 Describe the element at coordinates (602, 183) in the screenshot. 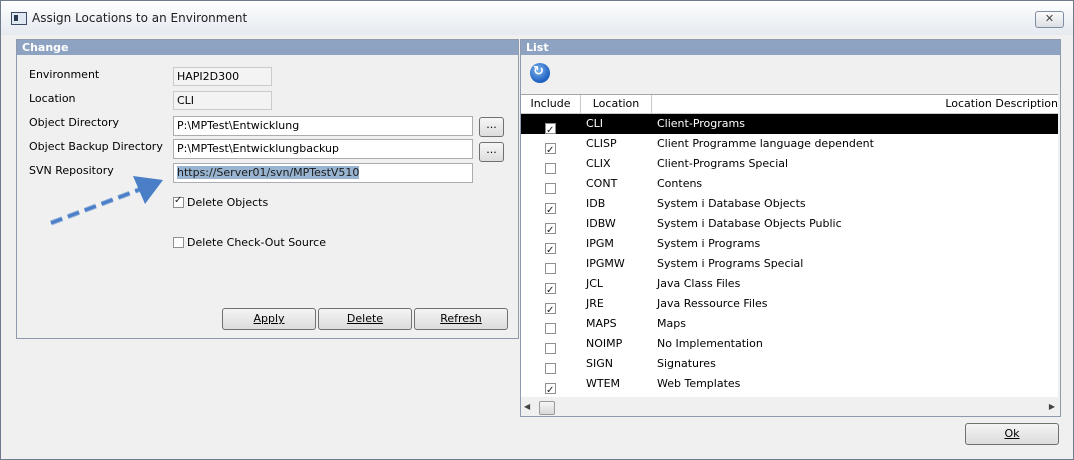

I see `location-code: CONT` at that location.